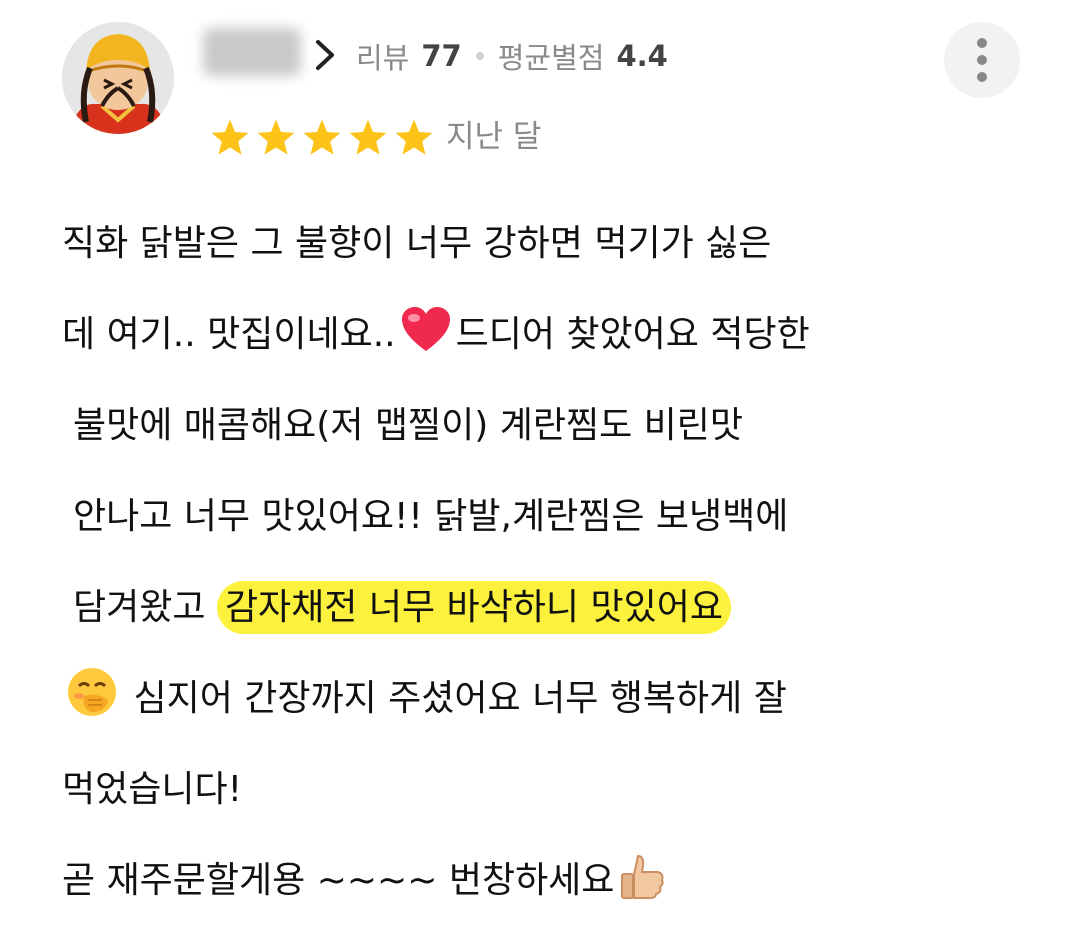  I want to click on review-line: 담겨왔고 감자채전 너무 바삭하니 맛있어요, so click(557, 607).